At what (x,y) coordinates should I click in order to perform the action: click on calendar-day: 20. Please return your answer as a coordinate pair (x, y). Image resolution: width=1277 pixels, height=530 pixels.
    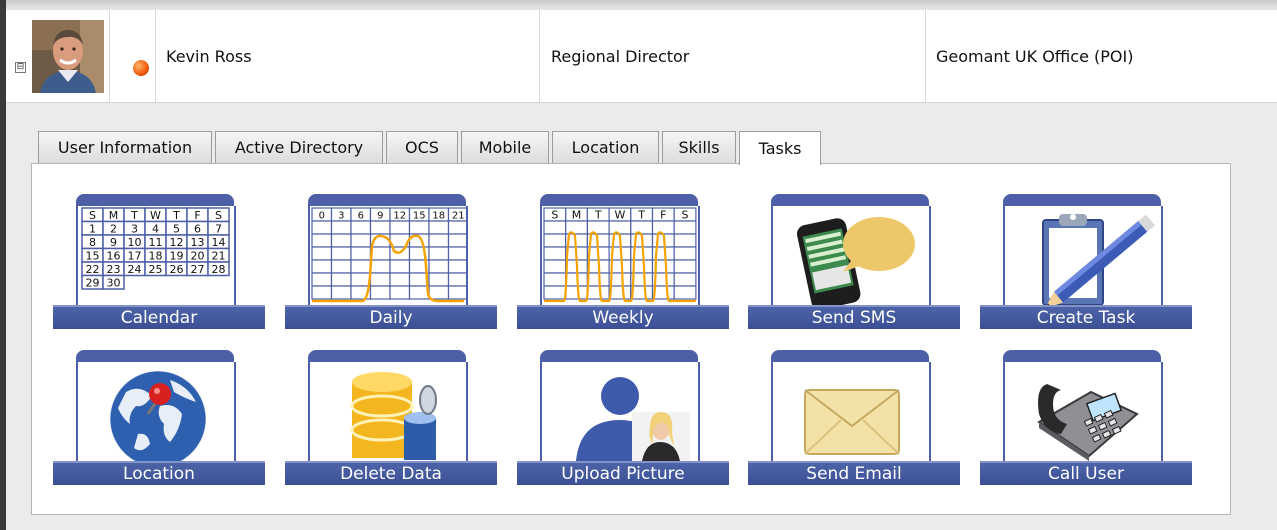
    Looking at the image, I should click on (198, 256).